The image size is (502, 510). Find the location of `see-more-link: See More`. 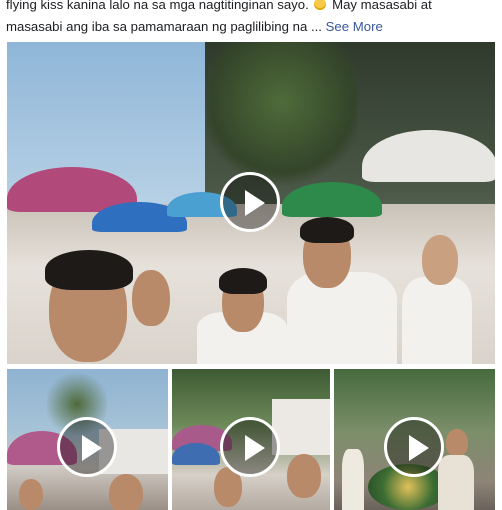

see-more-link: See More is located at coordinates (354, 26).